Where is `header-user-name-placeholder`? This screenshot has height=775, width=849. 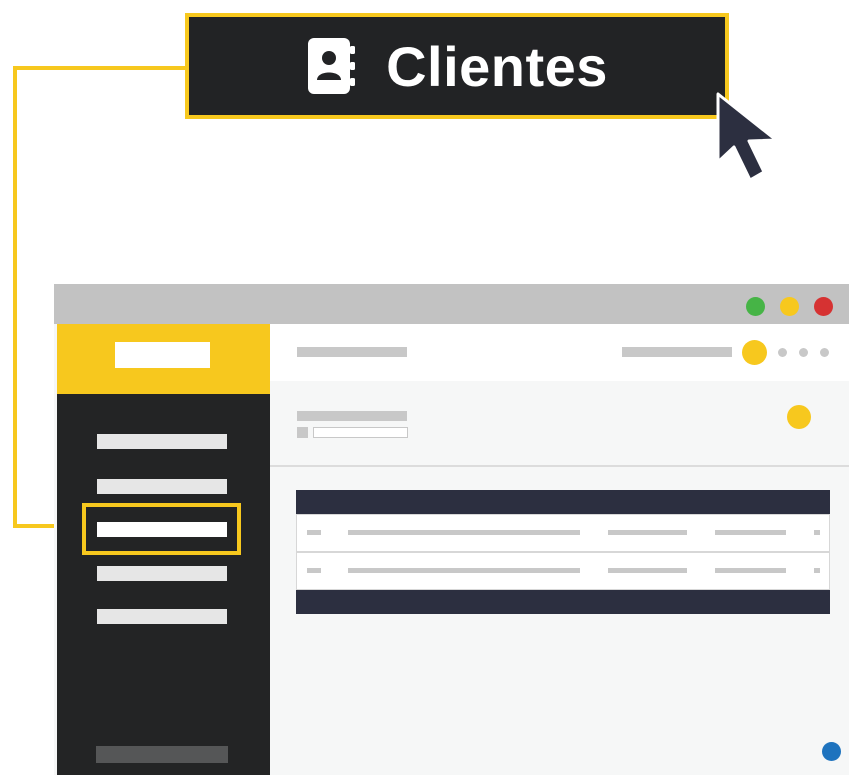 header-user-name-placeholder is located at coordinates (677, 352).